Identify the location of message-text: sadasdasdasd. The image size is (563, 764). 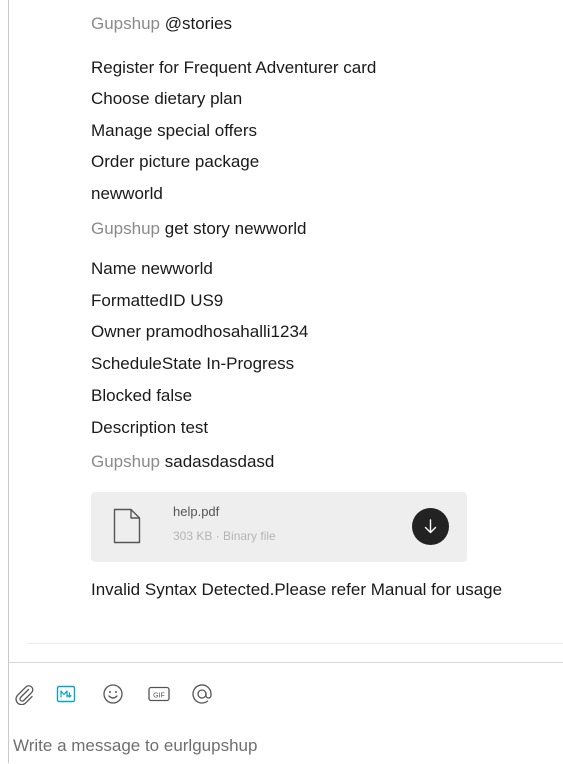
(219, 461).